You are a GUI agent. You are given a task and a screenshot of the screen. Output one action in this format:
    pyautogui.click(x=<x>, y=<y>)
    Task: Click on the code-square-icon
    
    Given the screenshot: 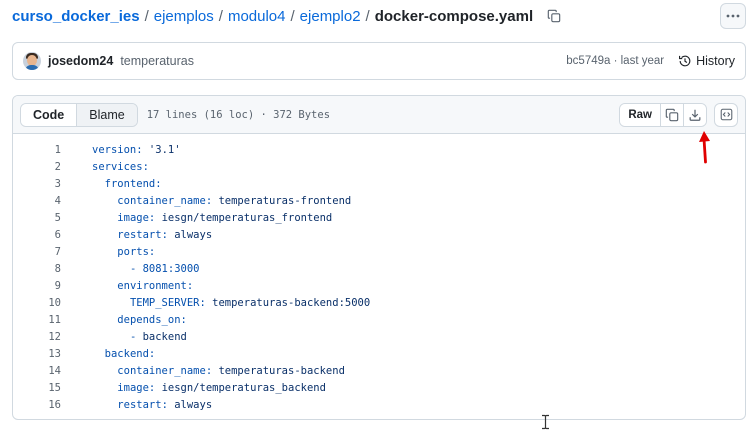 What is the action you would take?
    pyautogui.click(x=726, y=114)
    